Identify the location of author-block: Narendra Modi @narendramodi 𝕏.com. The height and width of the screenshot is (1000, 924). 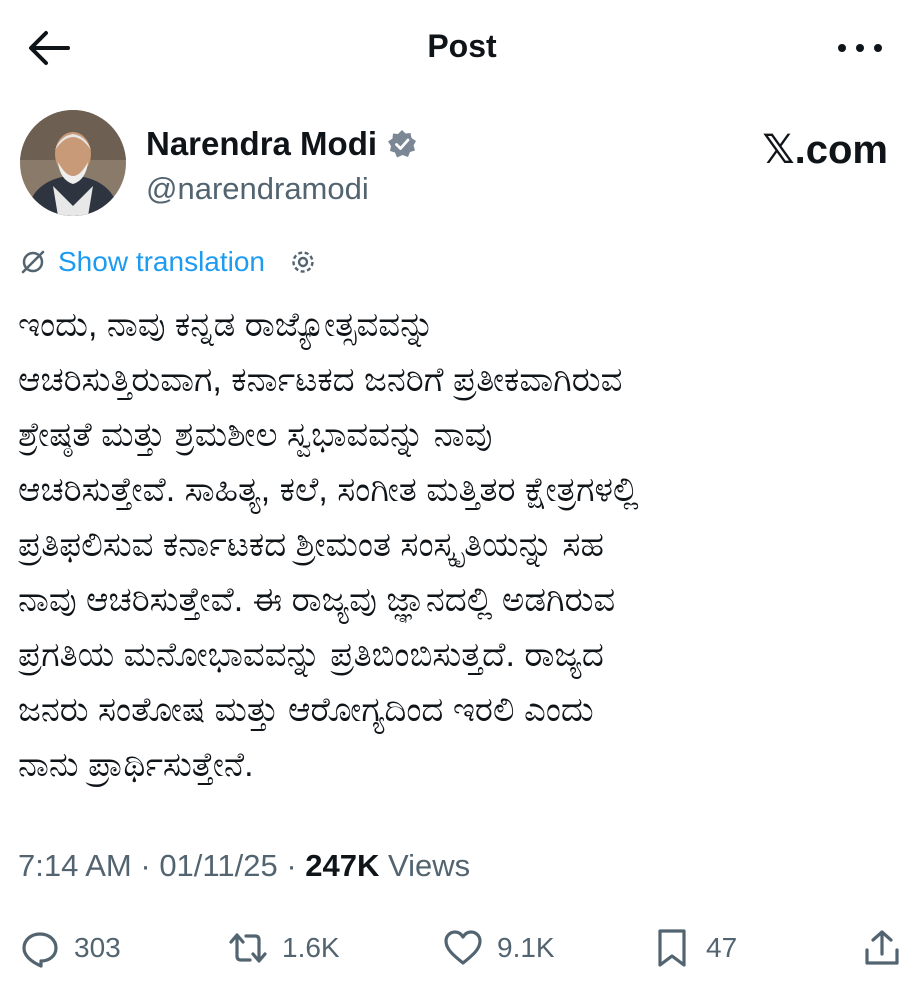
(462, 165).